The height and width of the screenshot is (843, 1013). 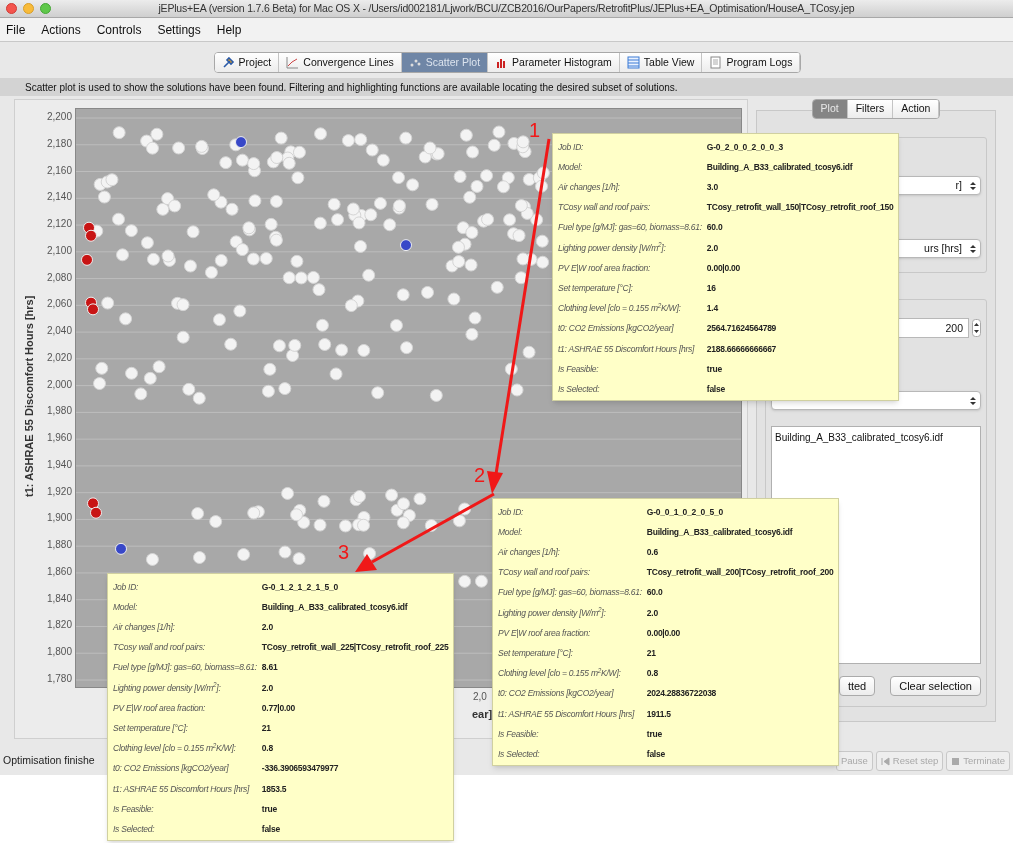 What do you see at coordinates (857, 686) in the screenshot?
I see `action-button: tted` at bounding box center [857, 686].